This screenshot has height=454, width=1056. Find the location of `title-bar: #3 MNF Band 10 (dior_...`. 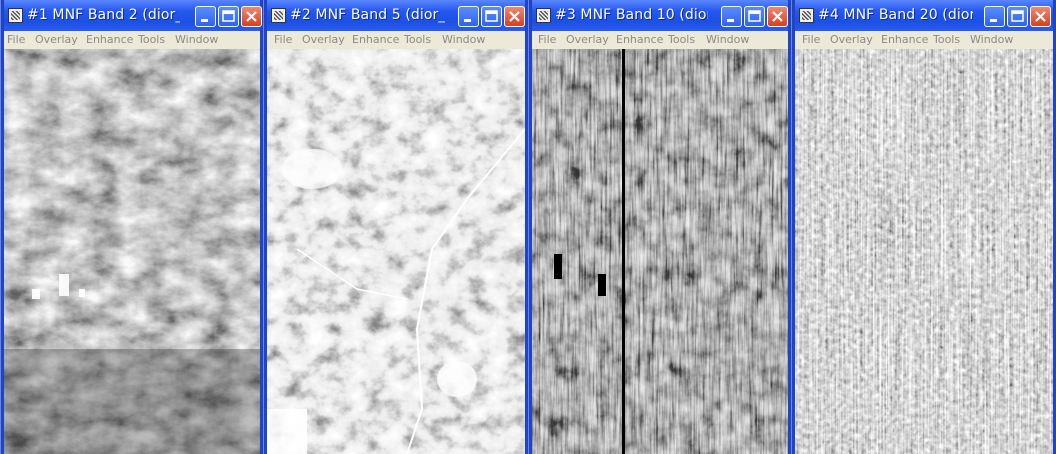

title-bar: #3 MNF Band 10 (dior_... is located at coordinates (660, 15).